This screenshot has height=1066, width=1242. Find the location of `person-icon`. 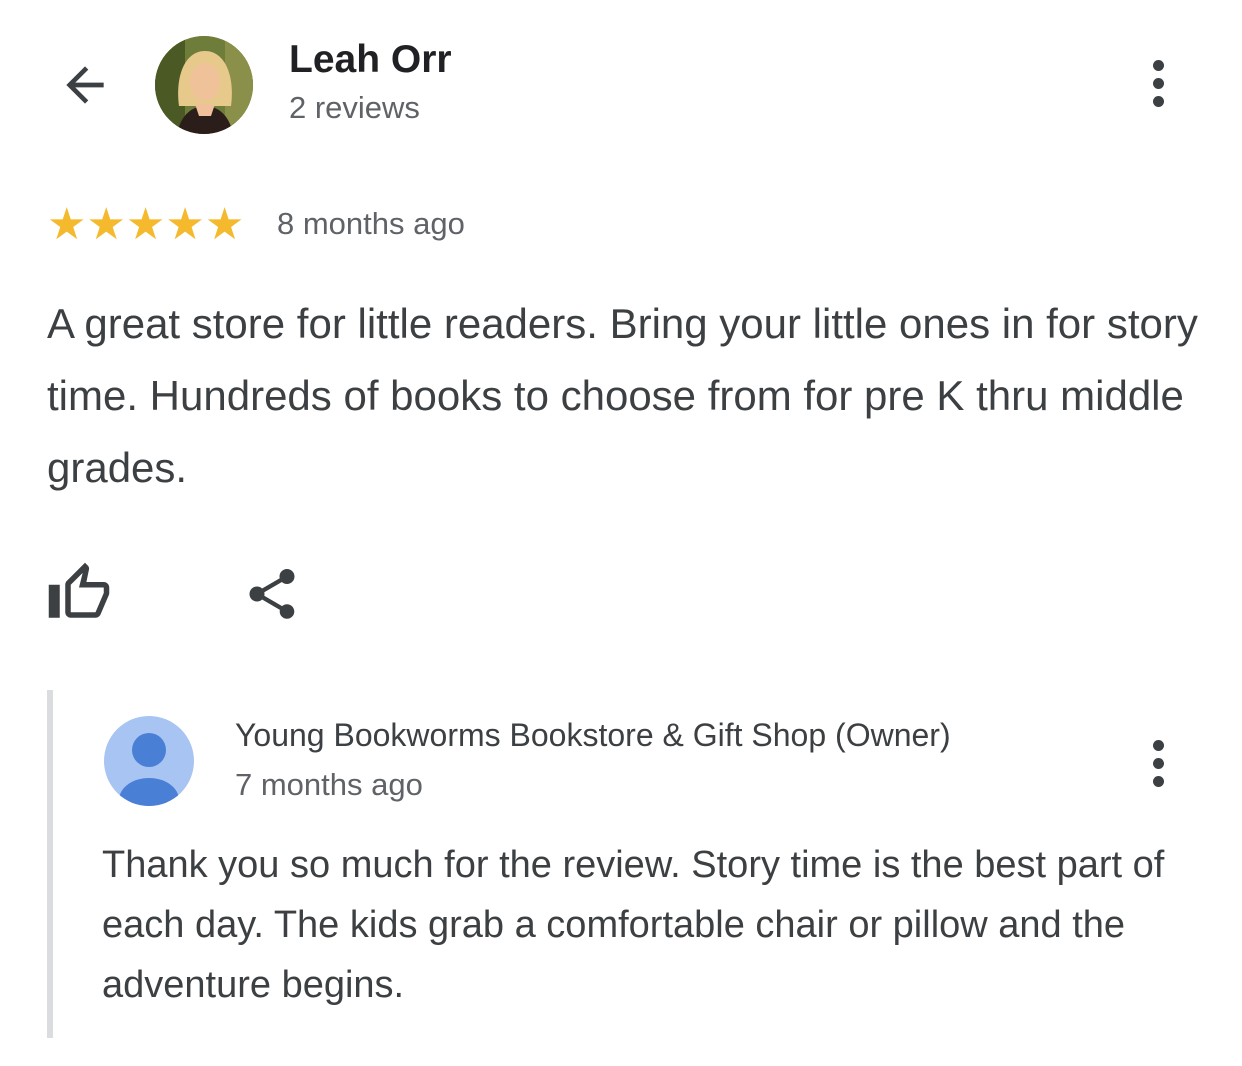

person-icon is located at coordinates (149, 769).